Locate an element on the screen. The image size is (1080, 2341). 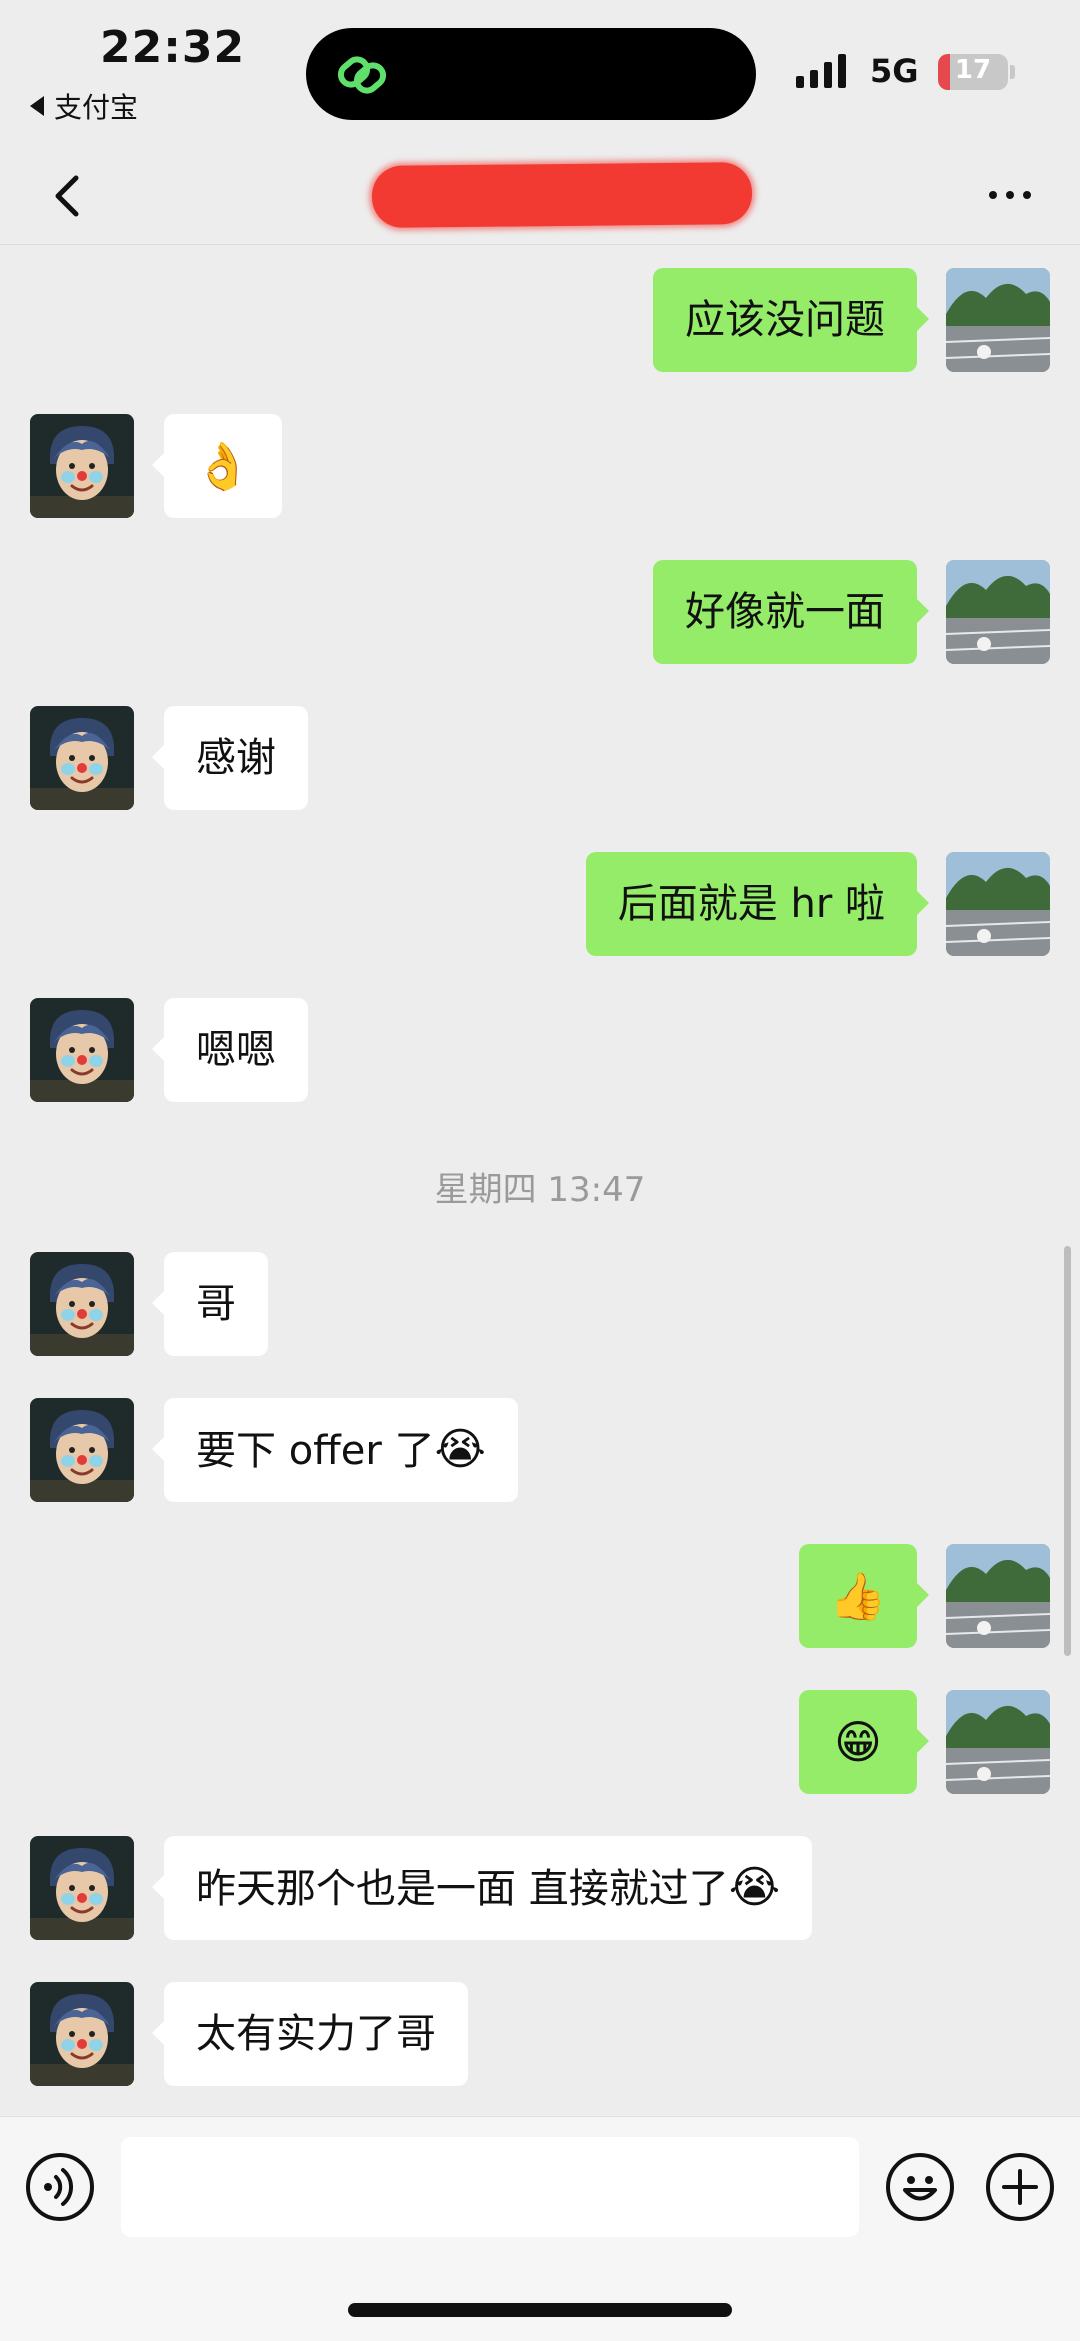
outgoing-message-bubble: 后面就是 hr 啦 is located at coordinates (757, 904).